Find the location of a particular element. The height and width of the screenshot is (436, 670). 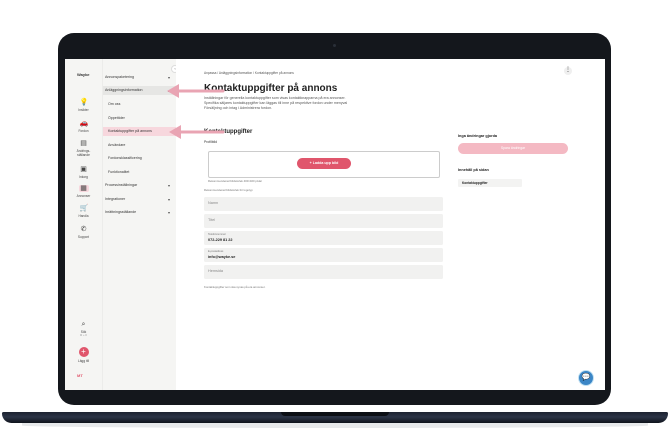

breadcrumb-link-anlaggningsinformation: Anläggningsinformation is located at coordinates (235, 73).